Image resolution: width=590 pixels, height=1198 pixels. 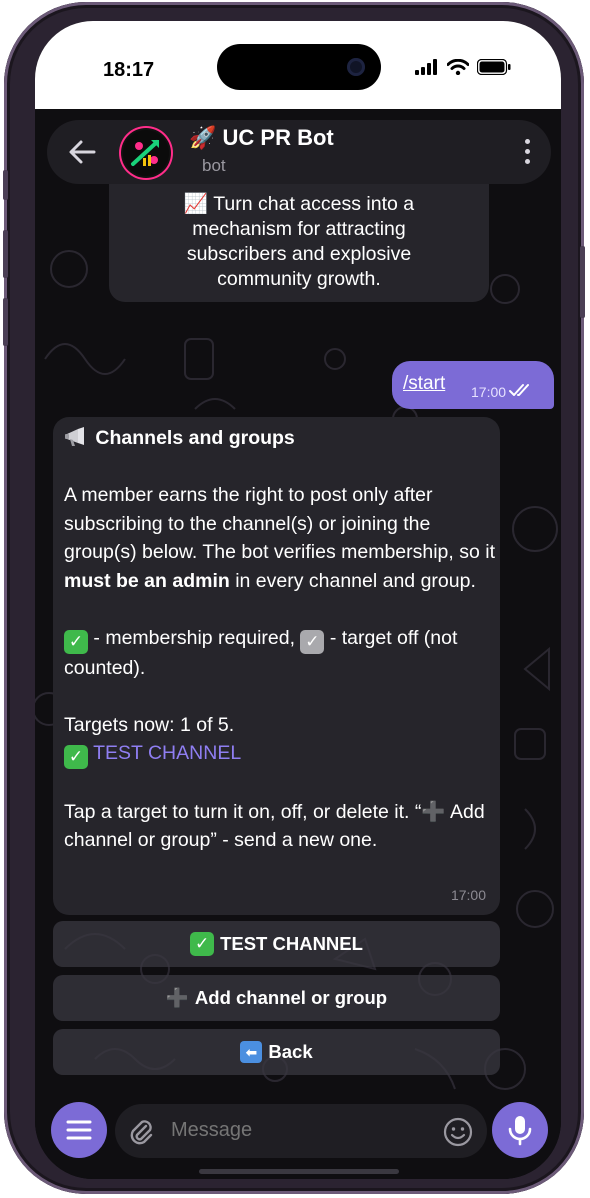 I want to click on message-input-pill, so click(x=301, y=1131).